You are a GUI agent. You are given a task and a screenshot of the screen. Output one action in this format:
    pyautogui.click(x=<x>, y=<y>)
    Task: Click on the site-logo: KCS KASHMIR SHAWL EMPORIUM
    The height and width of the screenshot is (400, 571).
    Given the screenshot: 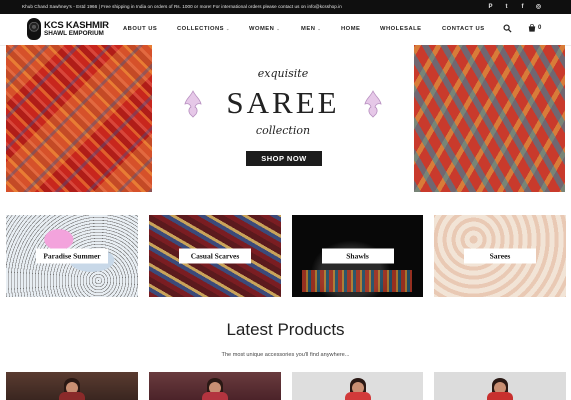 What is the action you would take?
    pyautogui.click(x=68, y=29)
    